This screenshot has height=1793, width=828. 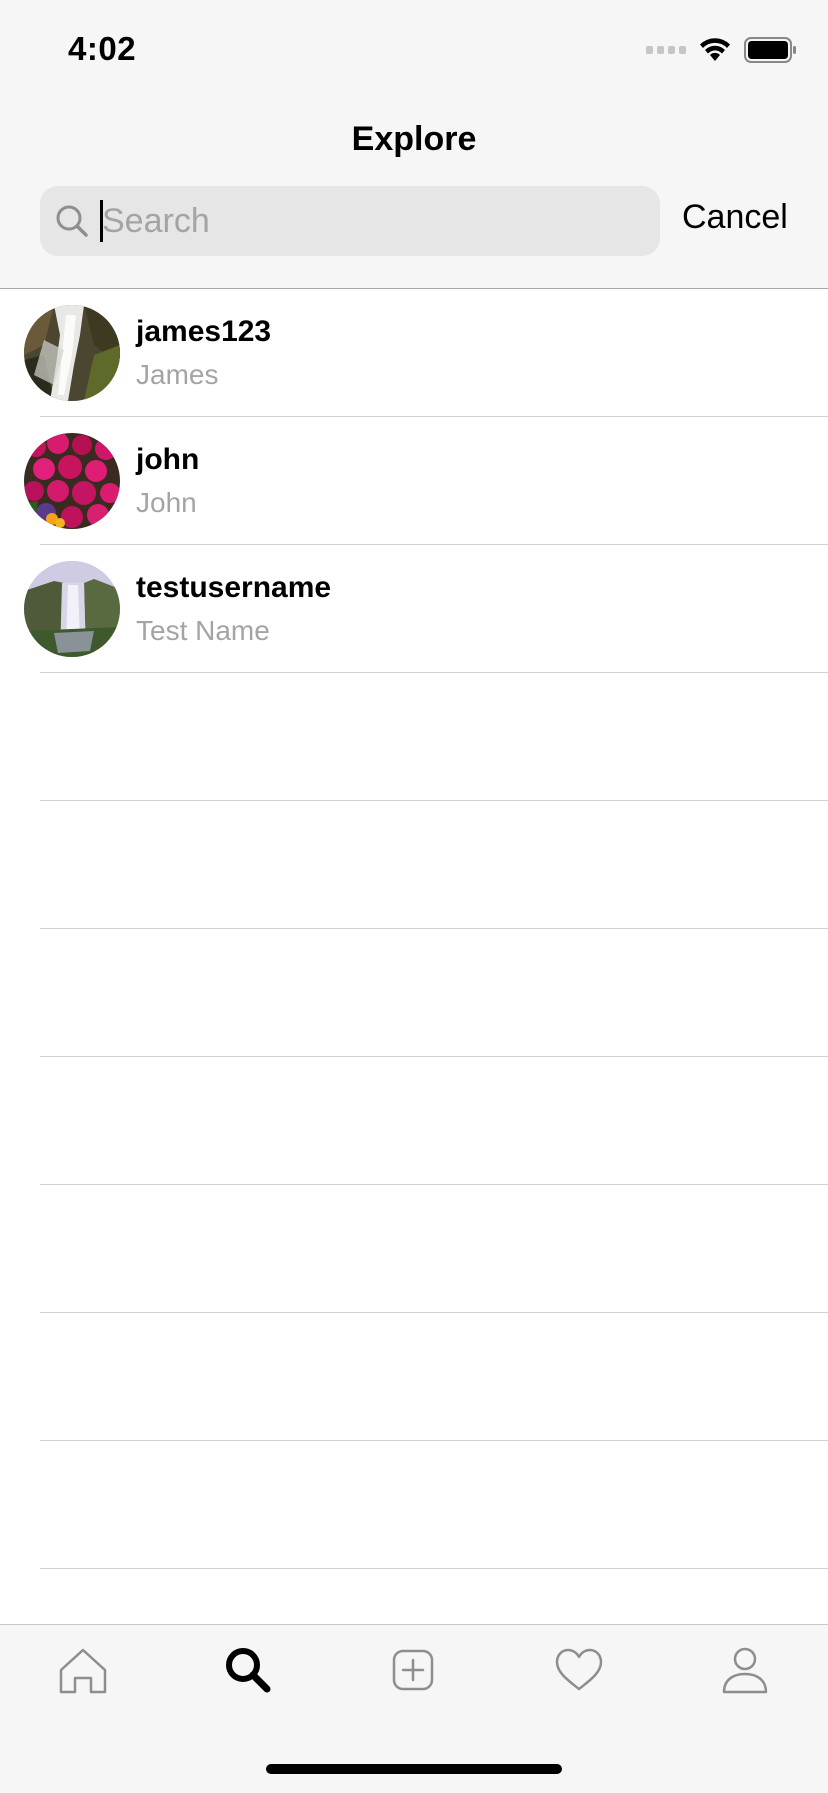 I want to click on display-name: James, so click(x=177, y=374).